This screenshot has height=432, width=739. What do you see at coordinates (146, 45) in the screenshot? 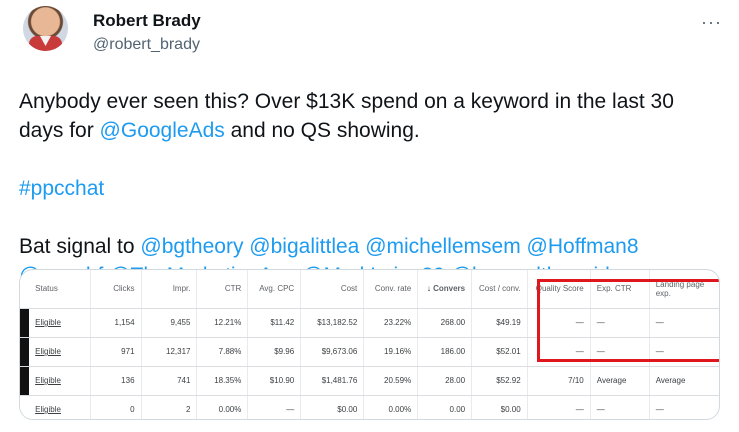
I see `author-handle: @robert_brady` at bounding box center [146, 45].